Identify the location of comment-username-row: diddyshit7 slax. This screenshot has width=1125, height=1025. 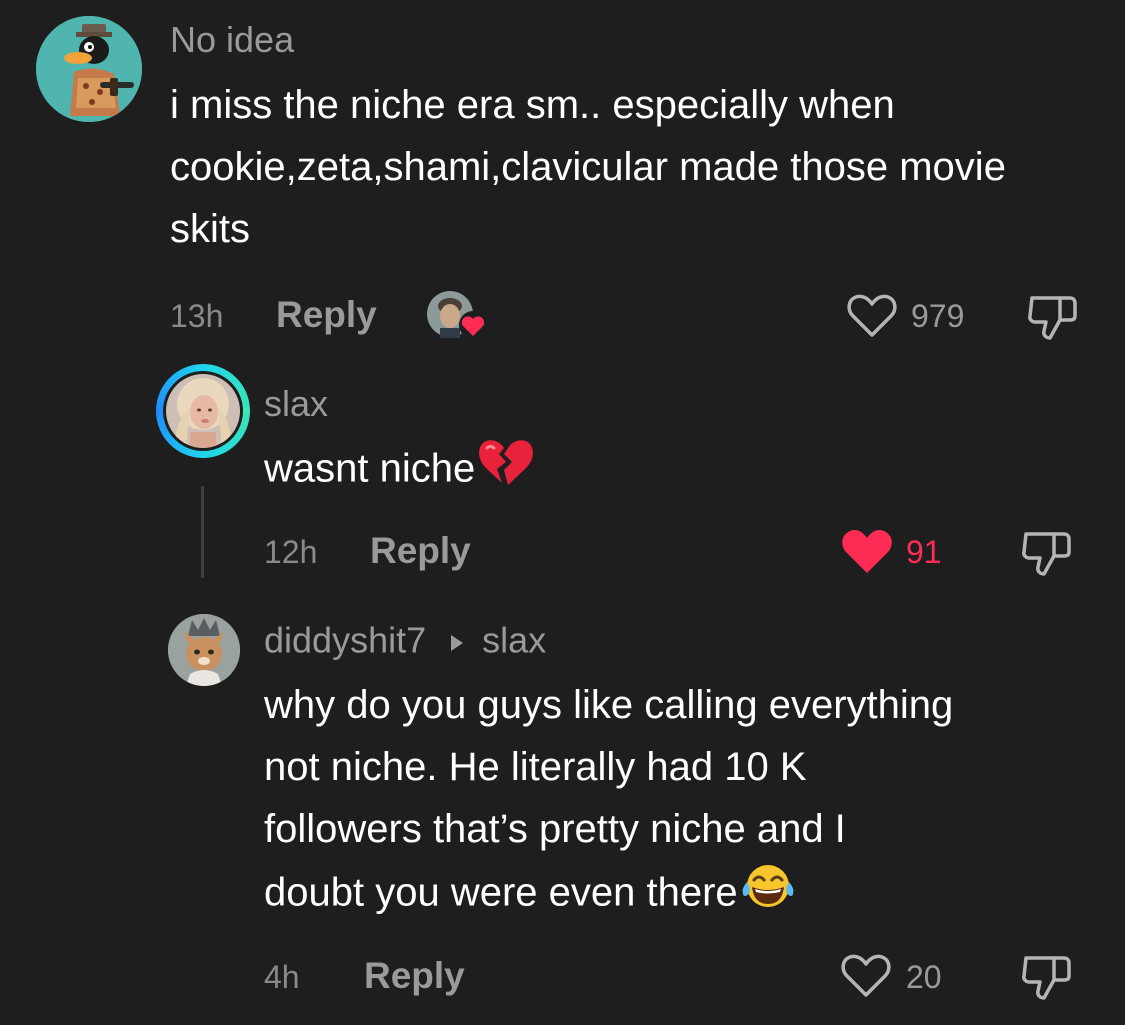
(405, 643).